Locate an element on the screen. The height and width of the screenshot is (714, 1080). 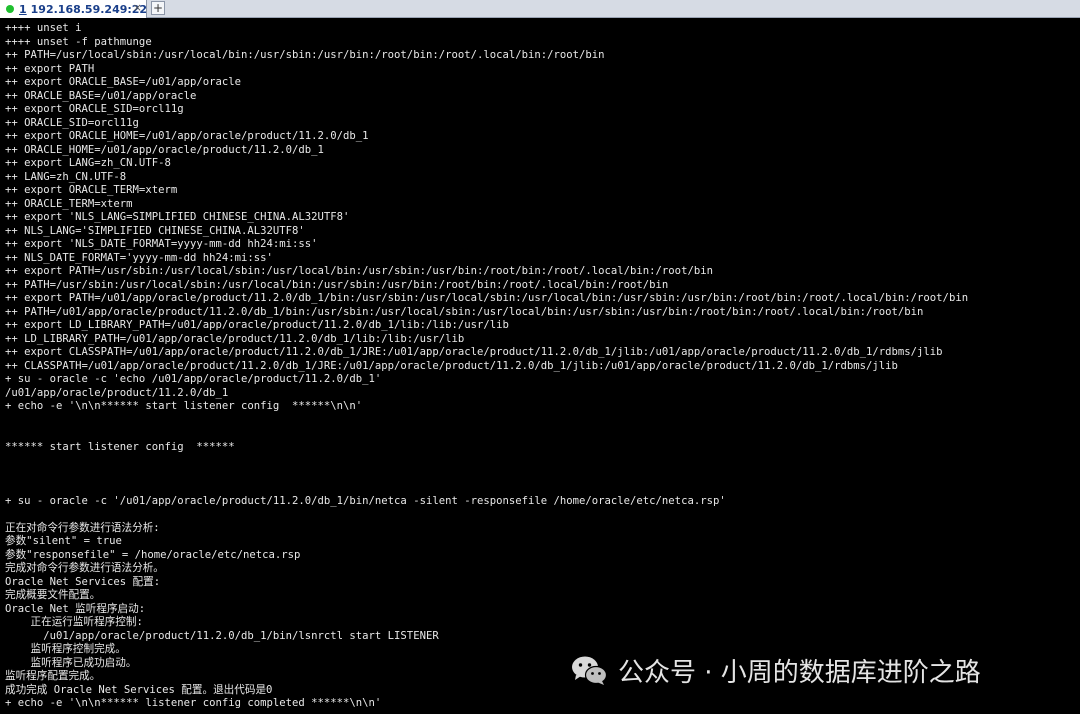
terminal-line: 完成对命令行参数进行语法分析。 is located at coordinates (84, 568).